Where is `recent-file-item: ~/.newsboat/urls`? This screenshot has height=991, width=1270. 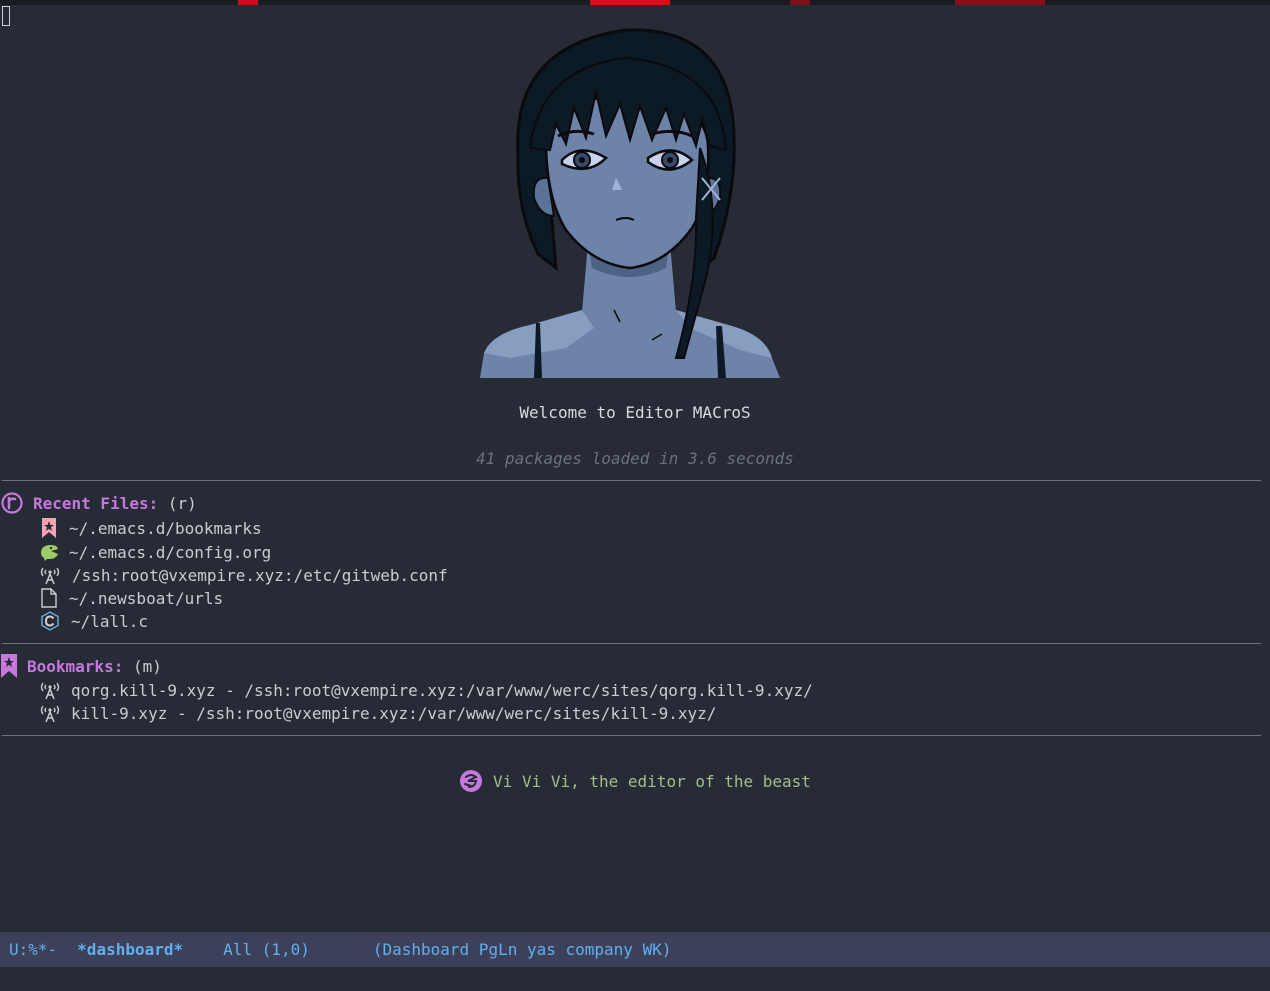
recent-file-item: ~/.newsboat/urls is located at coordinates (131, 598).